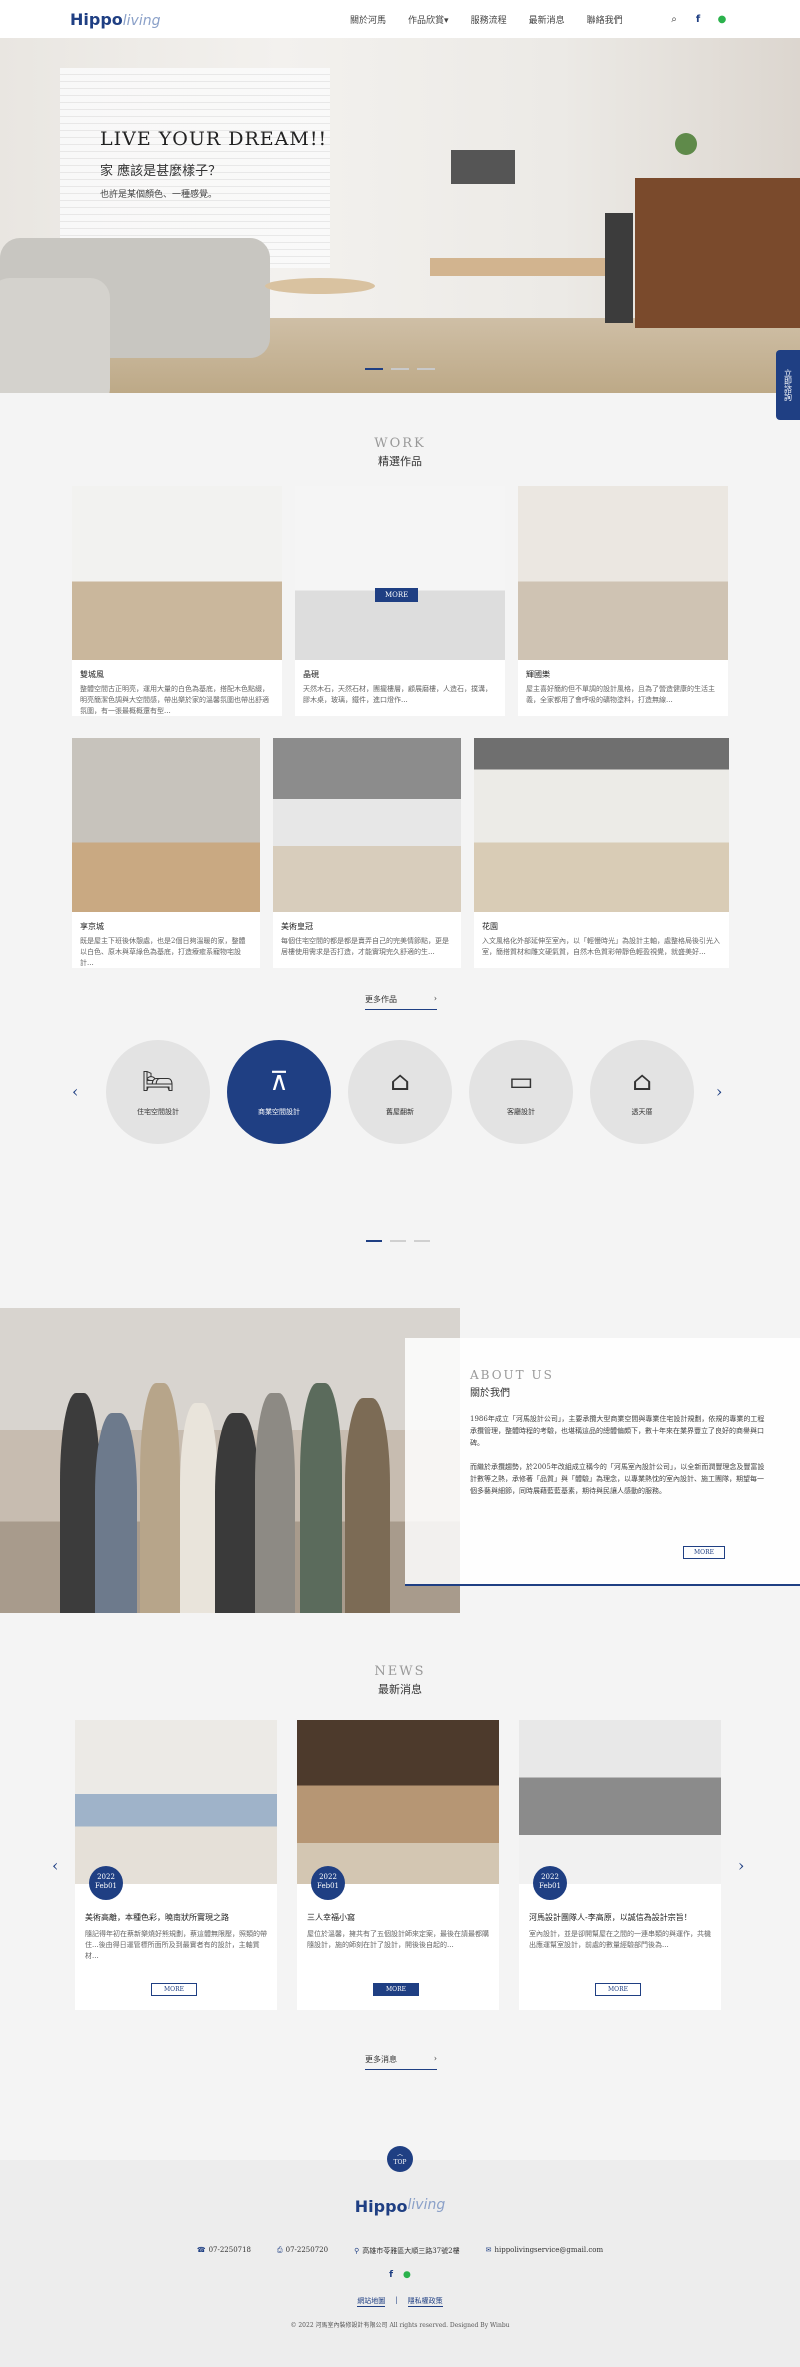 The width and height of the screenshot is (800, 2367). I want to click on email-text: hippolivingservice@gmail.com, so click(549, 2250).